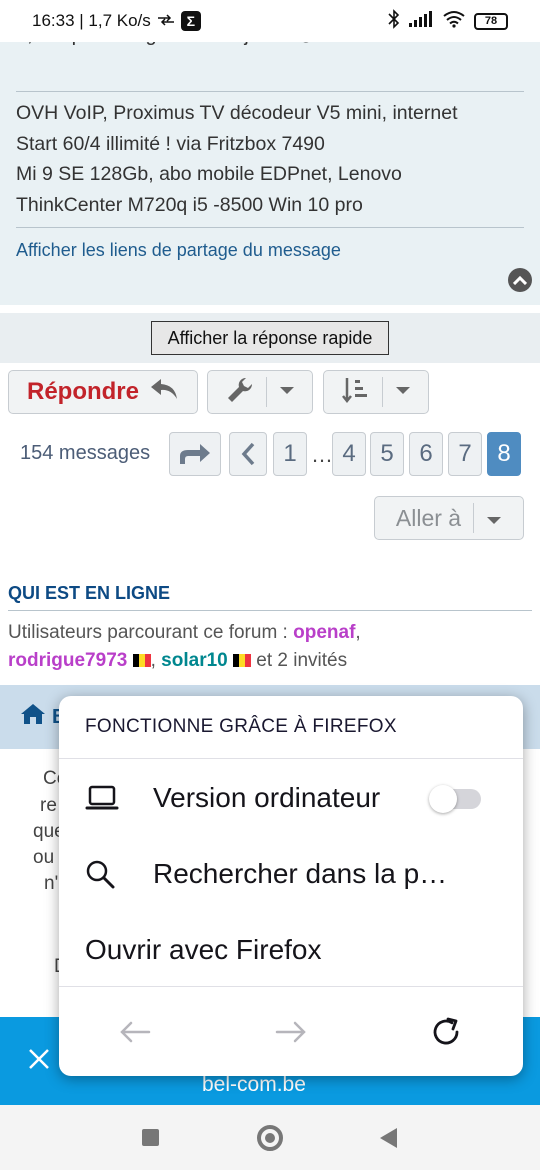 The image size is (540, 1170). What do you see at coordinates (270, 21) in the screenshot?
I see `status-bar: 16:33 | 1,7 Ko/s Σ 78` at bounding box center [270, 21].